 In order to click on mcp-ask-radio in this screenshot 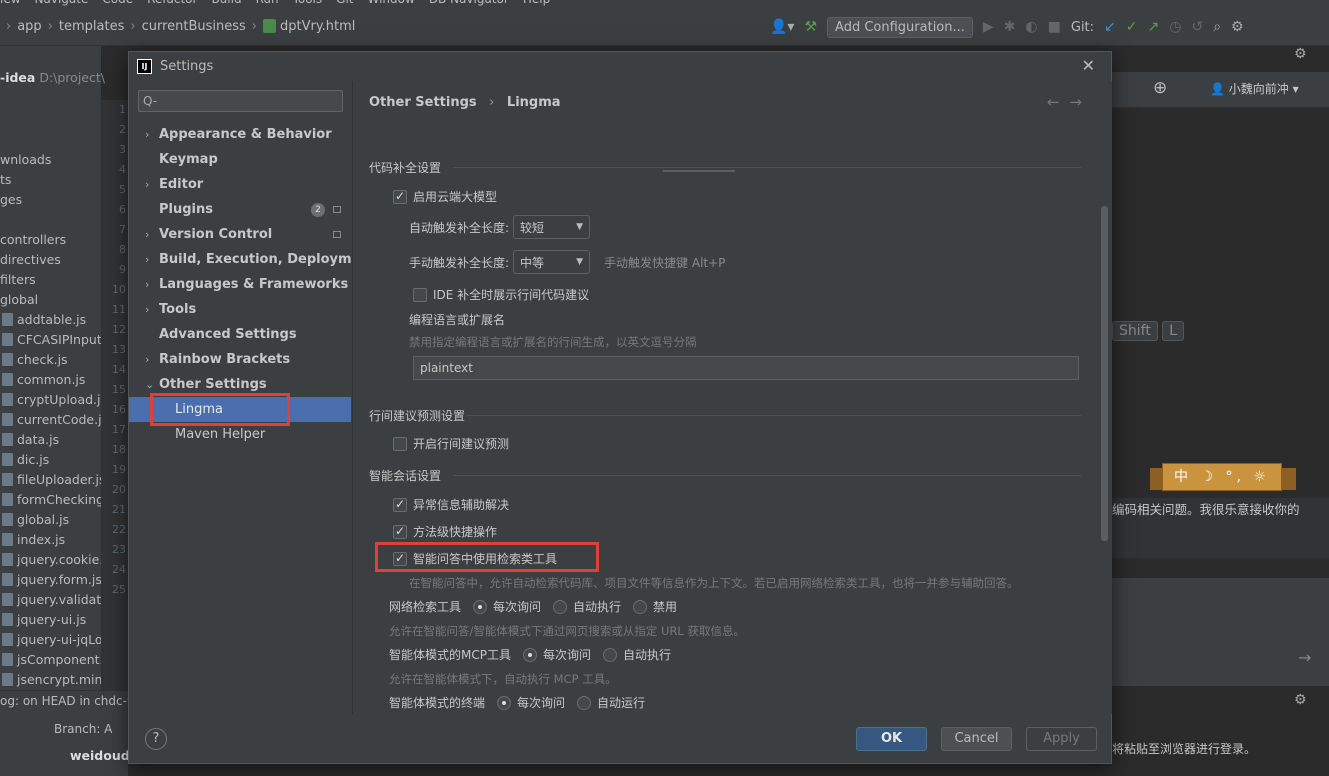, I will do `click(529, 654)`.